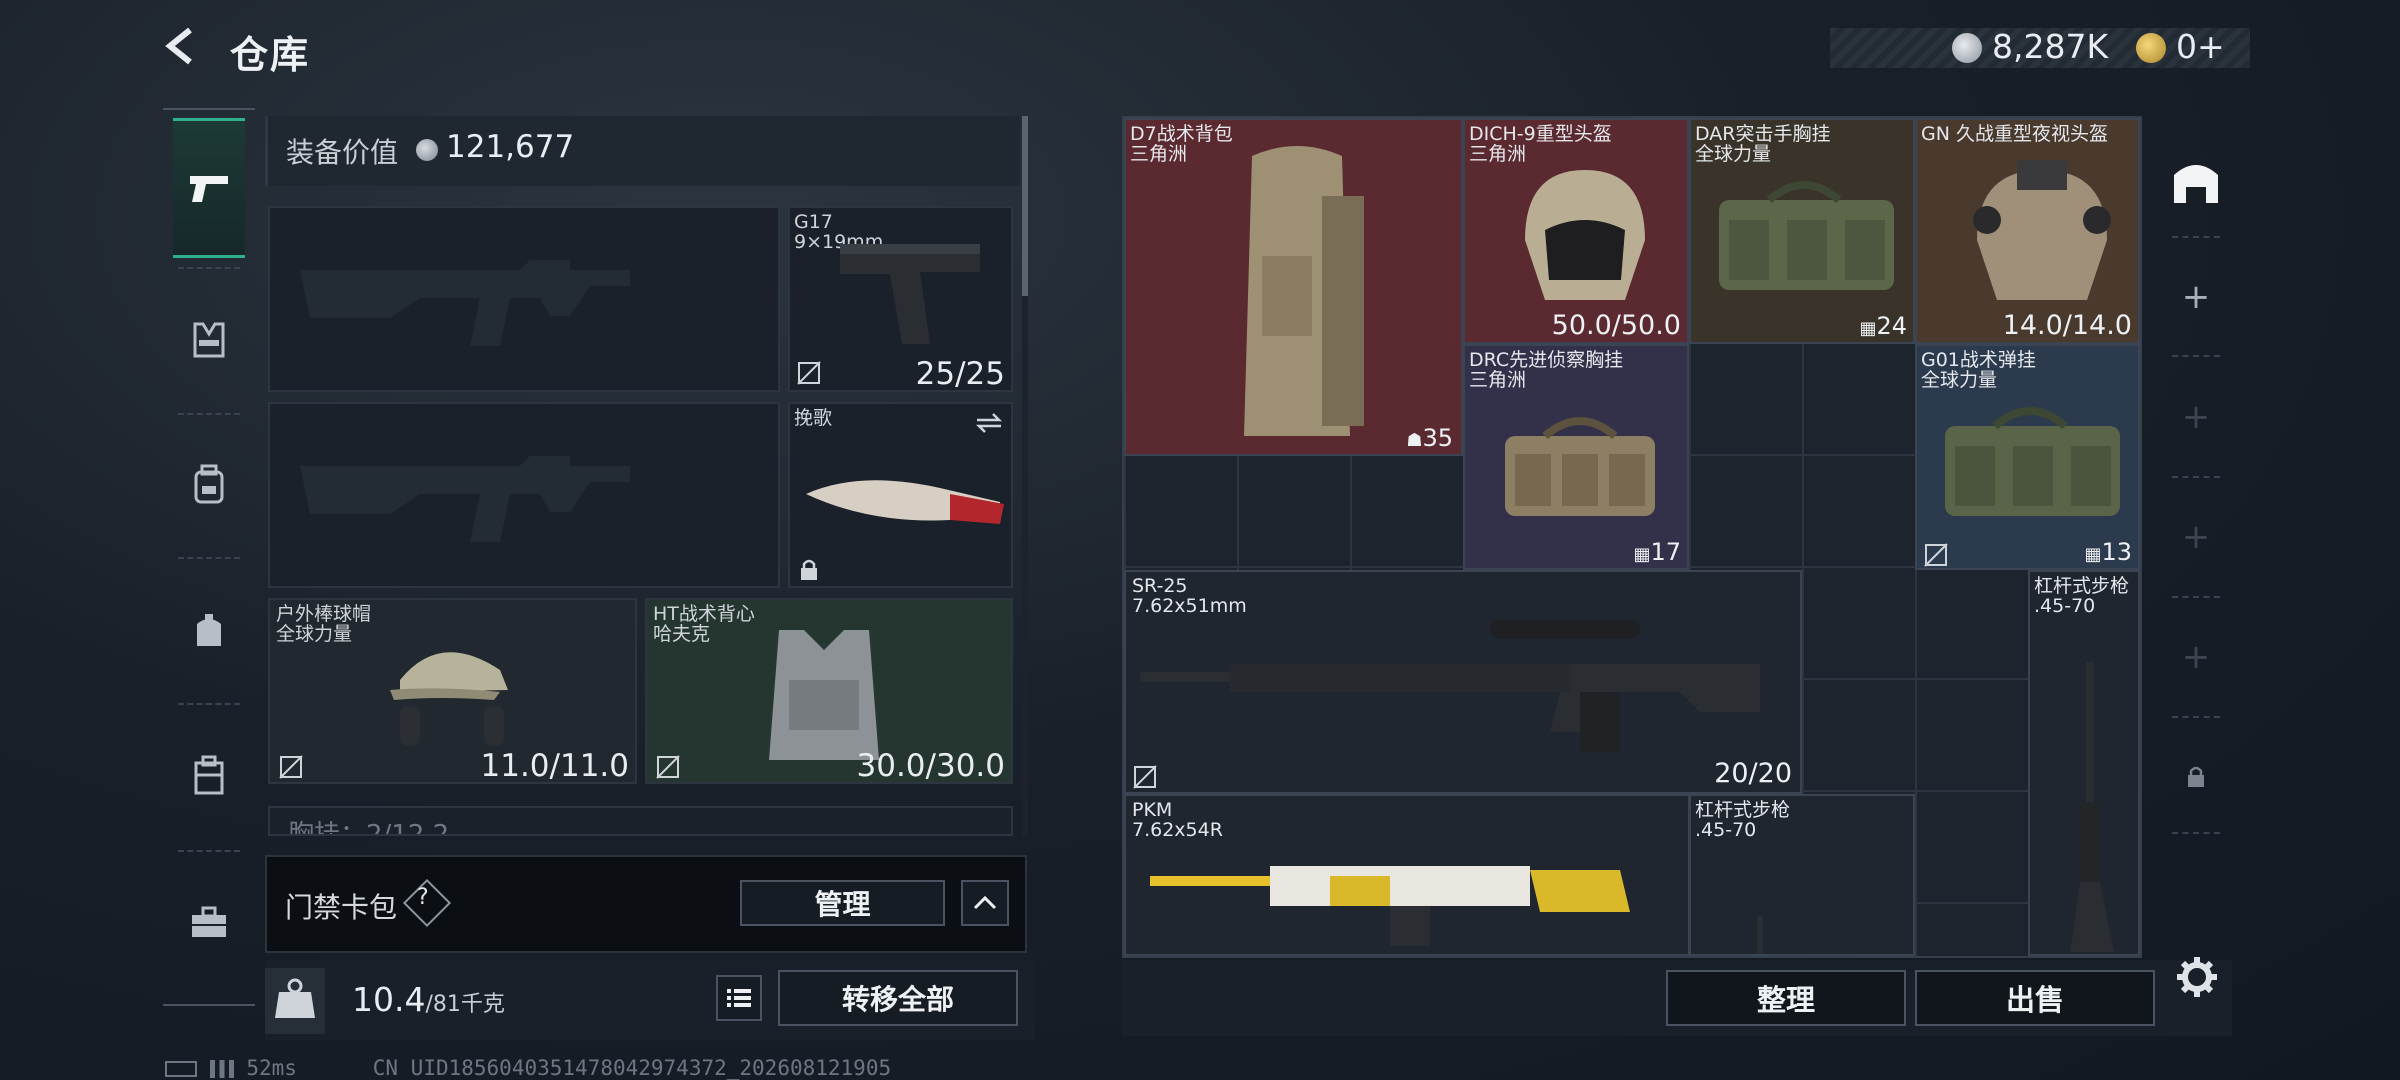 Image resolution: width=2400 pixels, height=1080 pixels. I want to click on silver-coin-icon, so click(1967, 48).